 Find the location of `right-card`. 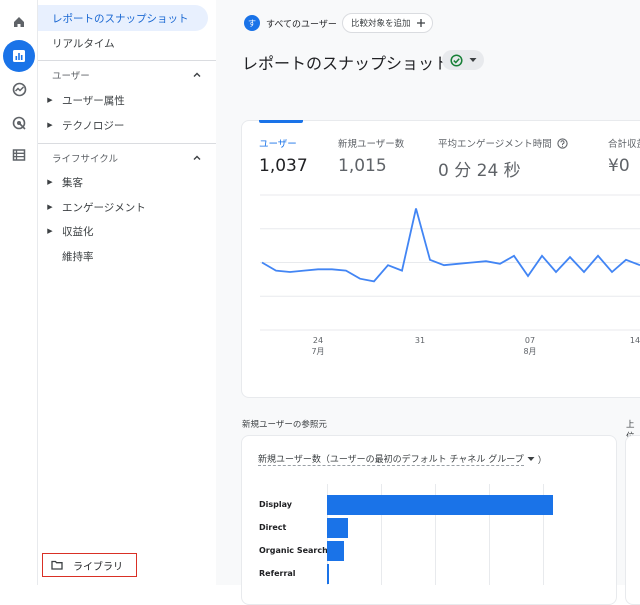

right-card is located at coordinates (632, 520).